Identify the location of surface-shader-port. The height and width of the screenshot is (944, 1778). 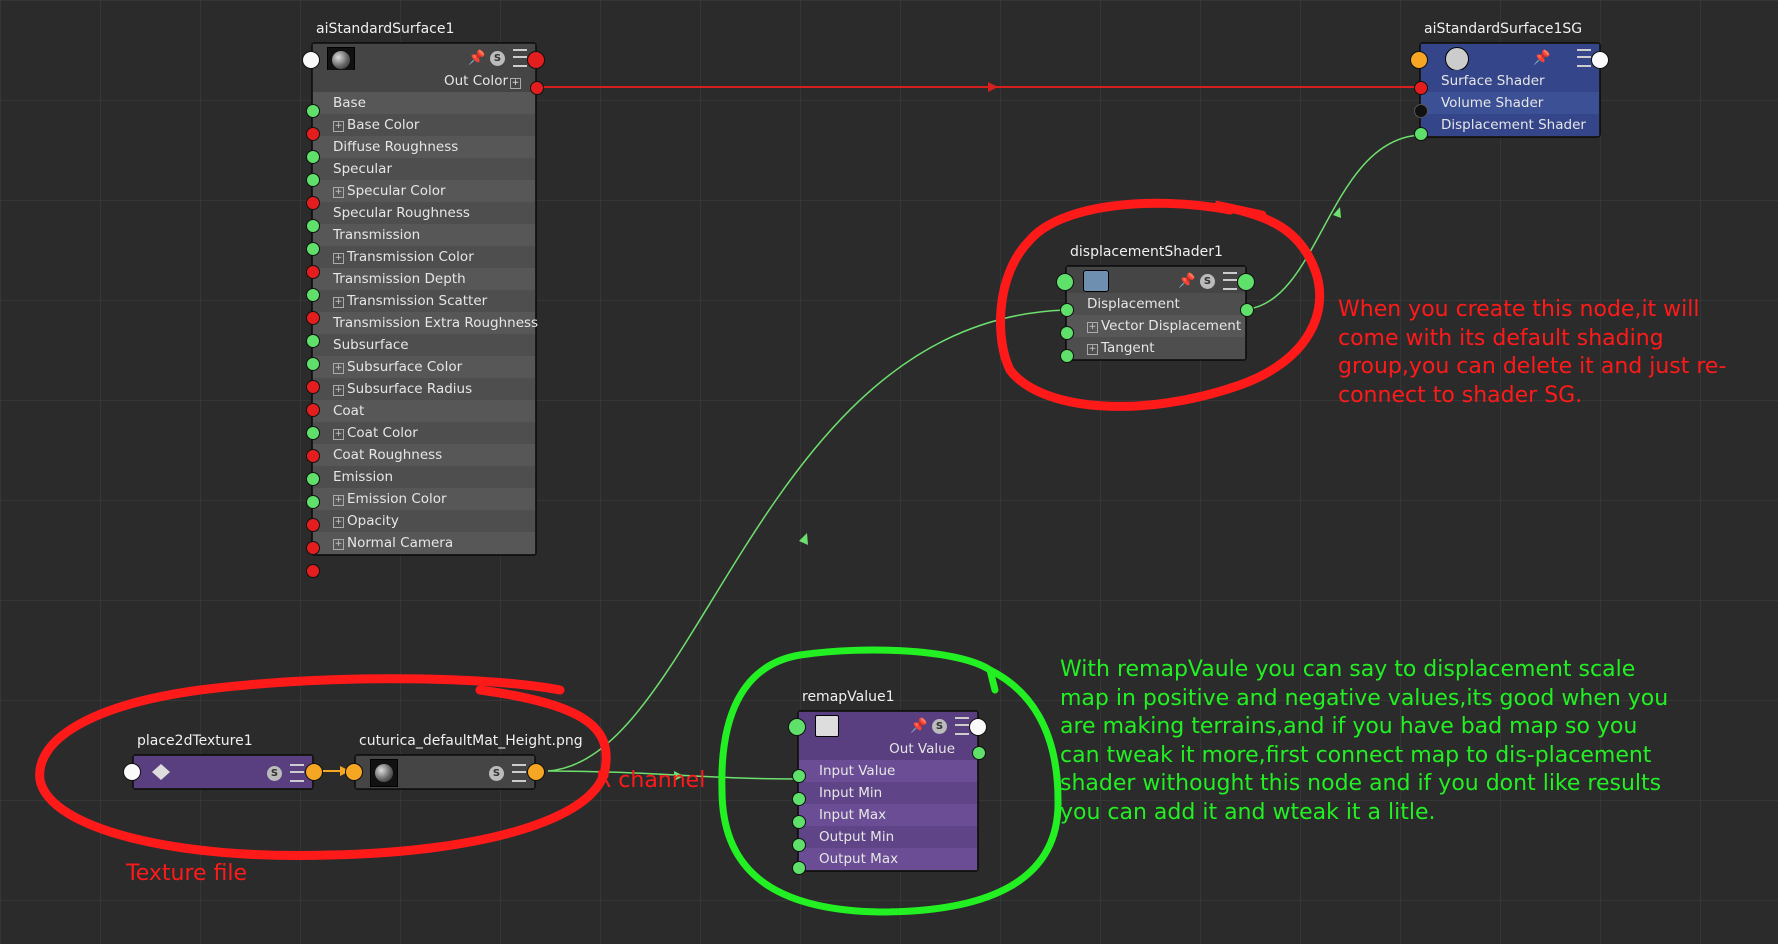
(1421, 88).